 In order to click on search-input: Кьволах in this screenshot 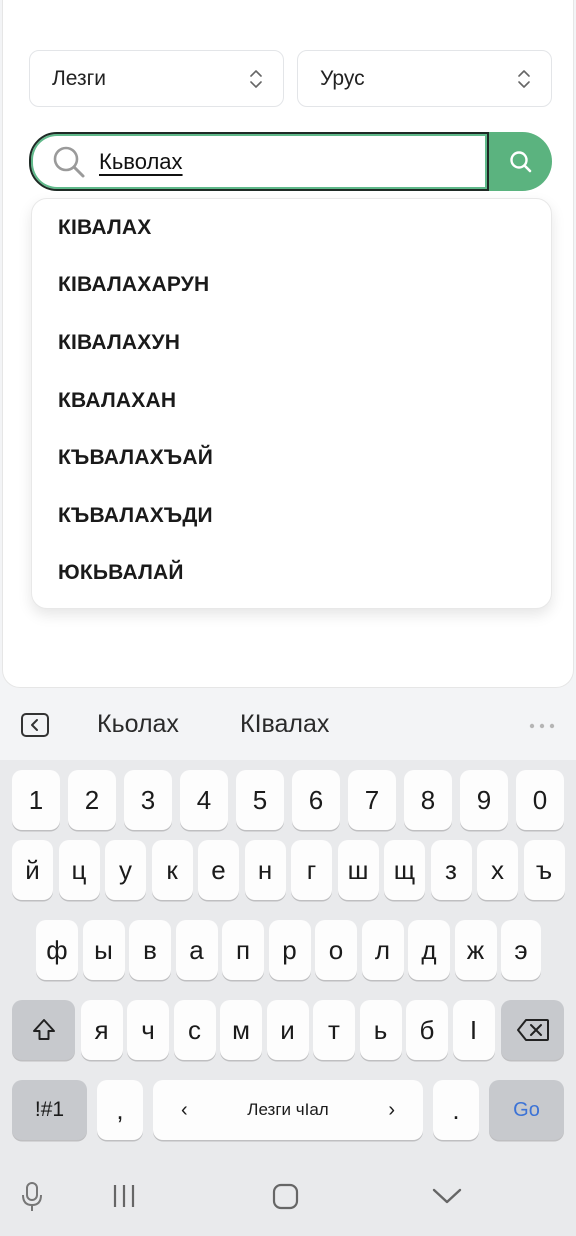, I will do `click(259, 161)`.